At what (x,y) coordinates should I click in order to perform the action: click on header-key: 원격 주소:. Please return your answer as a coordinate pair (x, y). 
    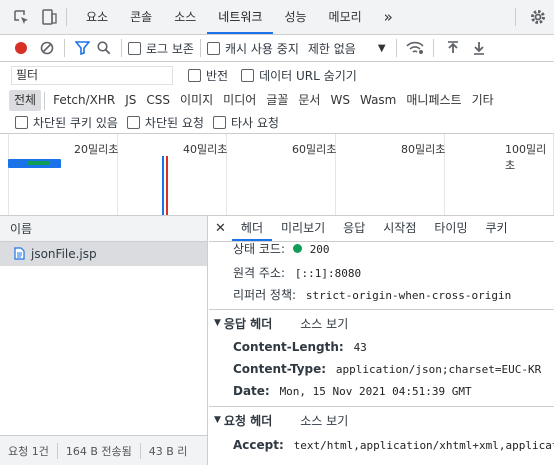
    Looking at the image, I should click on (259, 273).